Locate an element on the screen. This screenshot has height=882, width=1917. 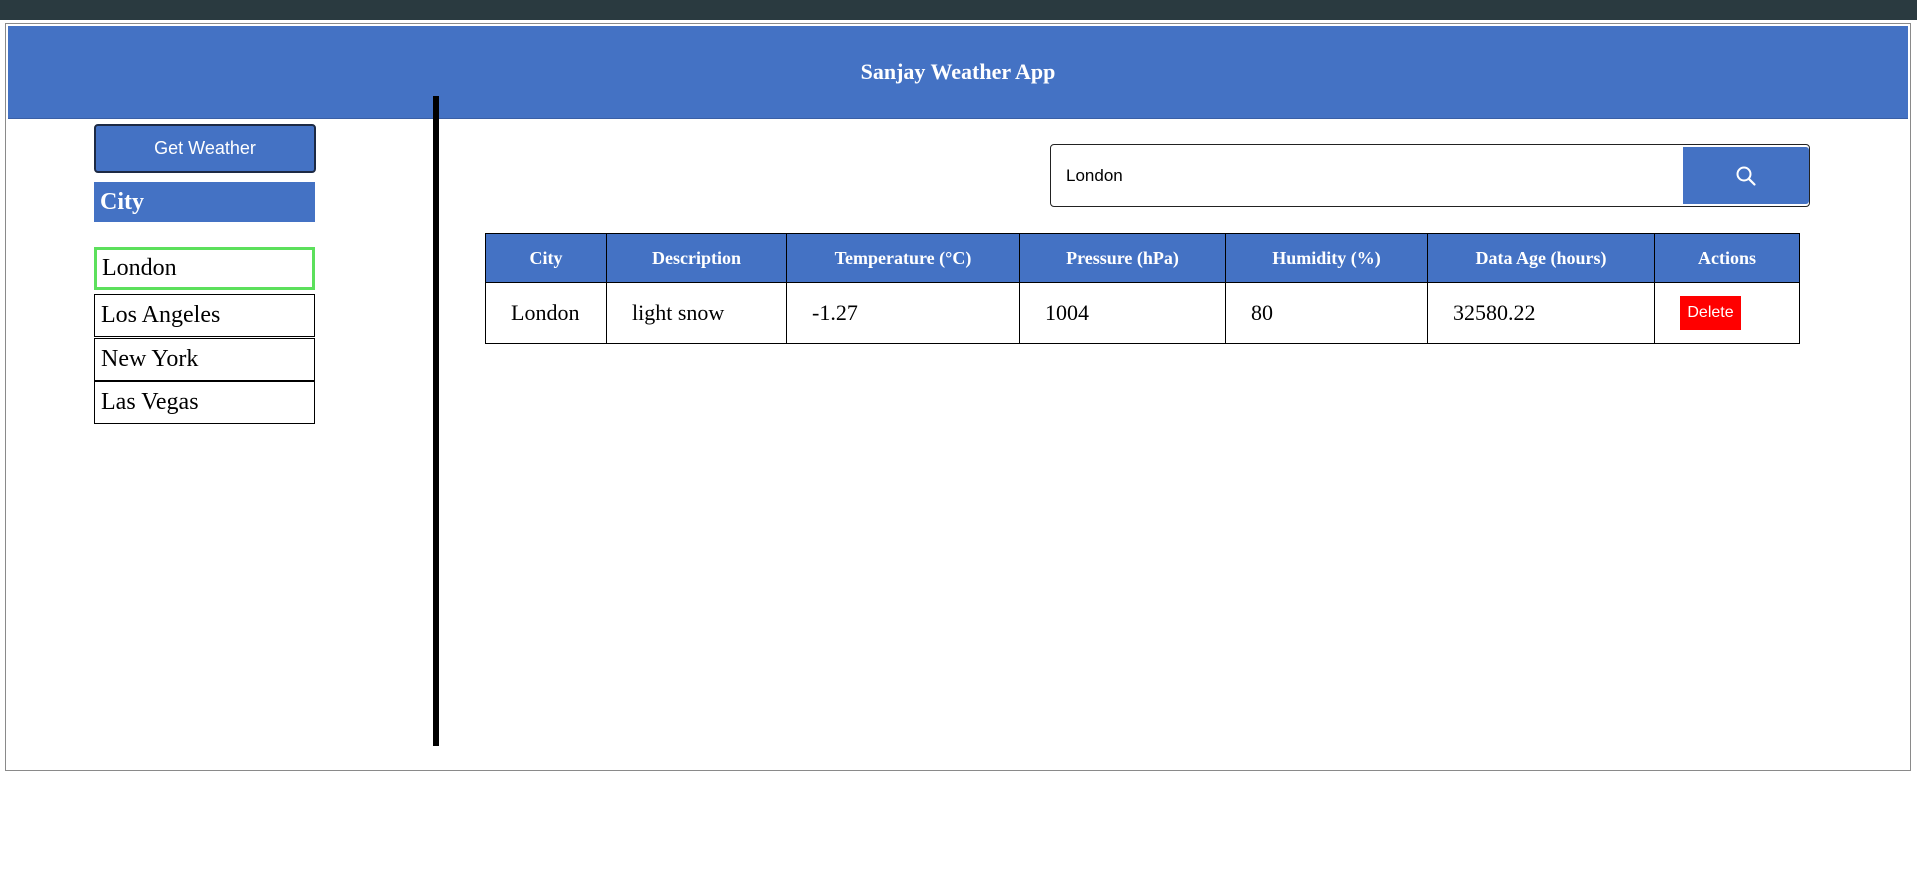
cell-data-age: 32580.22 is located at coordinates (1541, 313).